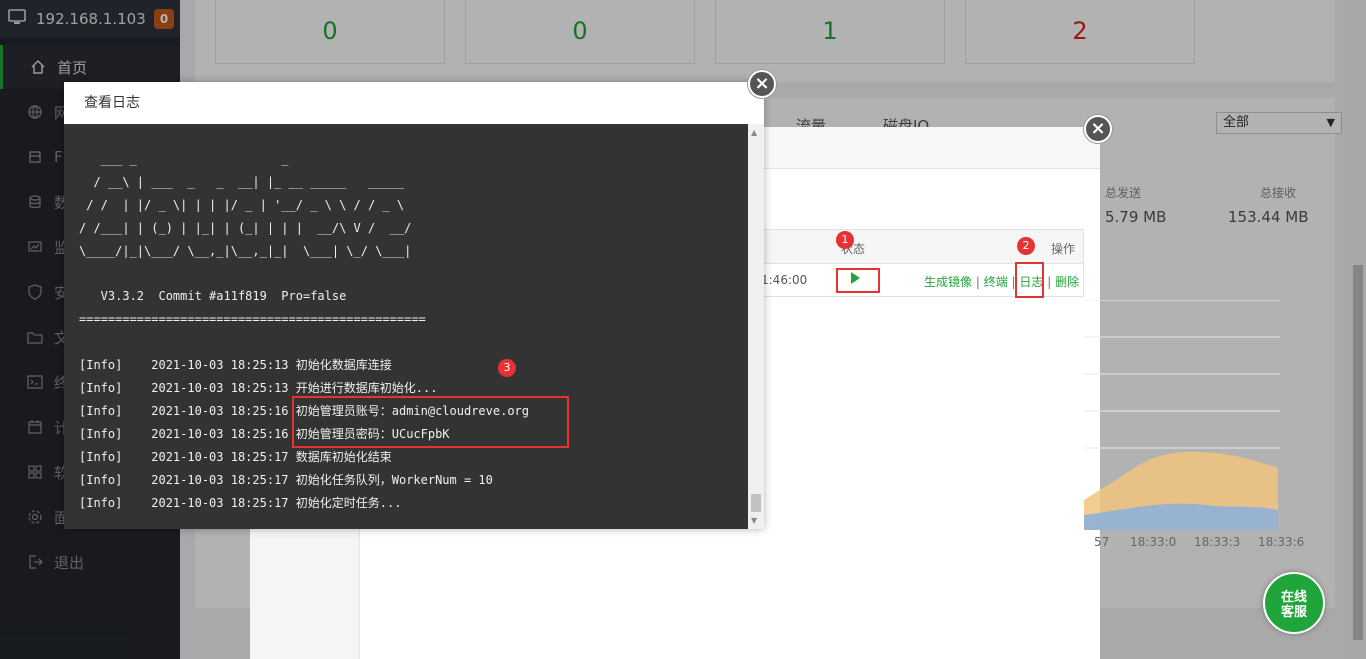 The image size is (1366, 659). What do you see at coordinates (858, 280) in the screenshot?
I see `highlight-box-status` at bounding box center [858, 280].